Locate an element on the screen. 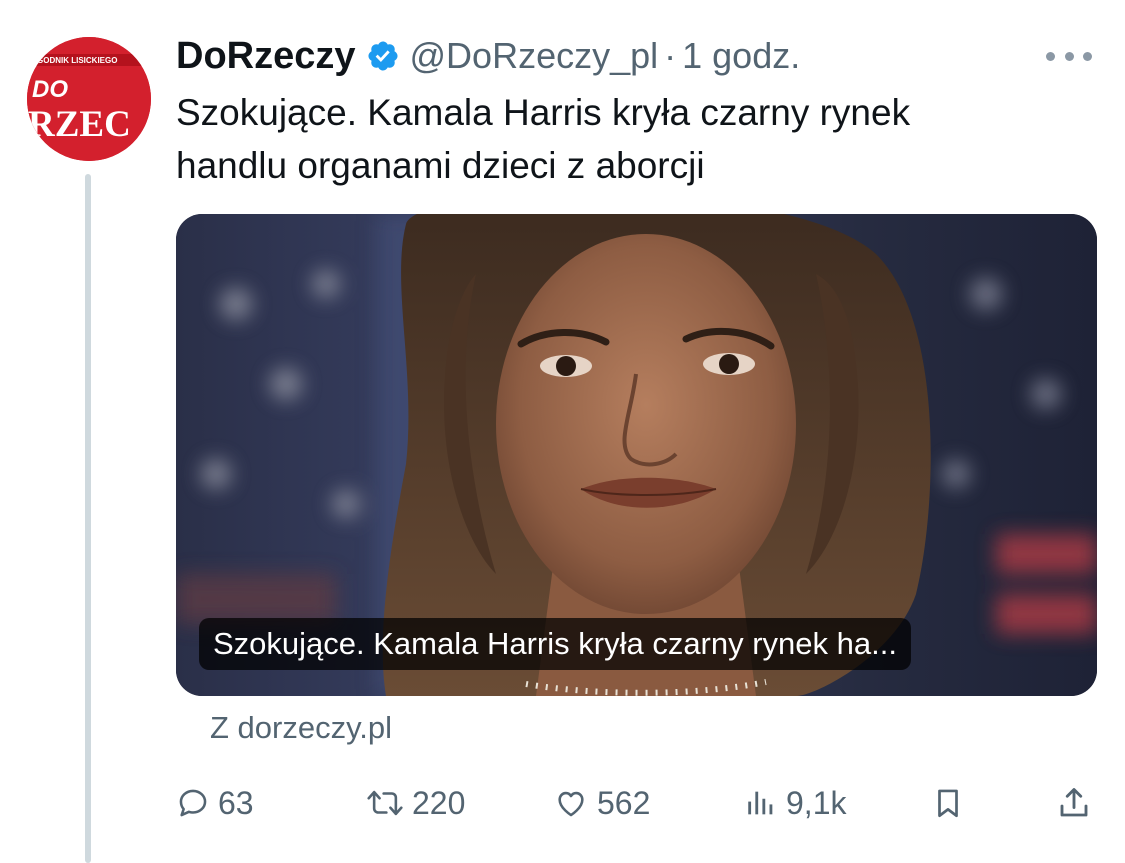 This screenshot has height=863, width=1125. thread-line is located at coordinates (88, 518).